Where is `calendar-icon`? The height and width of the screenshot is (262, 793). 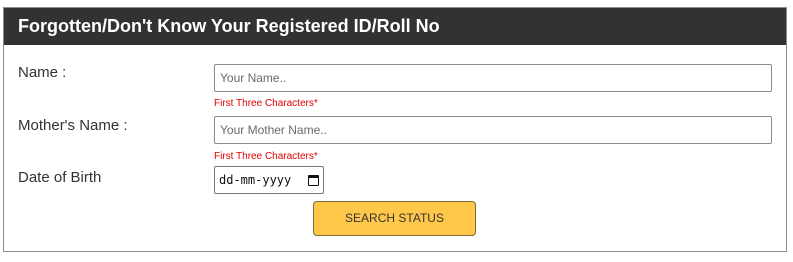 calendar-icon is located at coordinates (313, 180).